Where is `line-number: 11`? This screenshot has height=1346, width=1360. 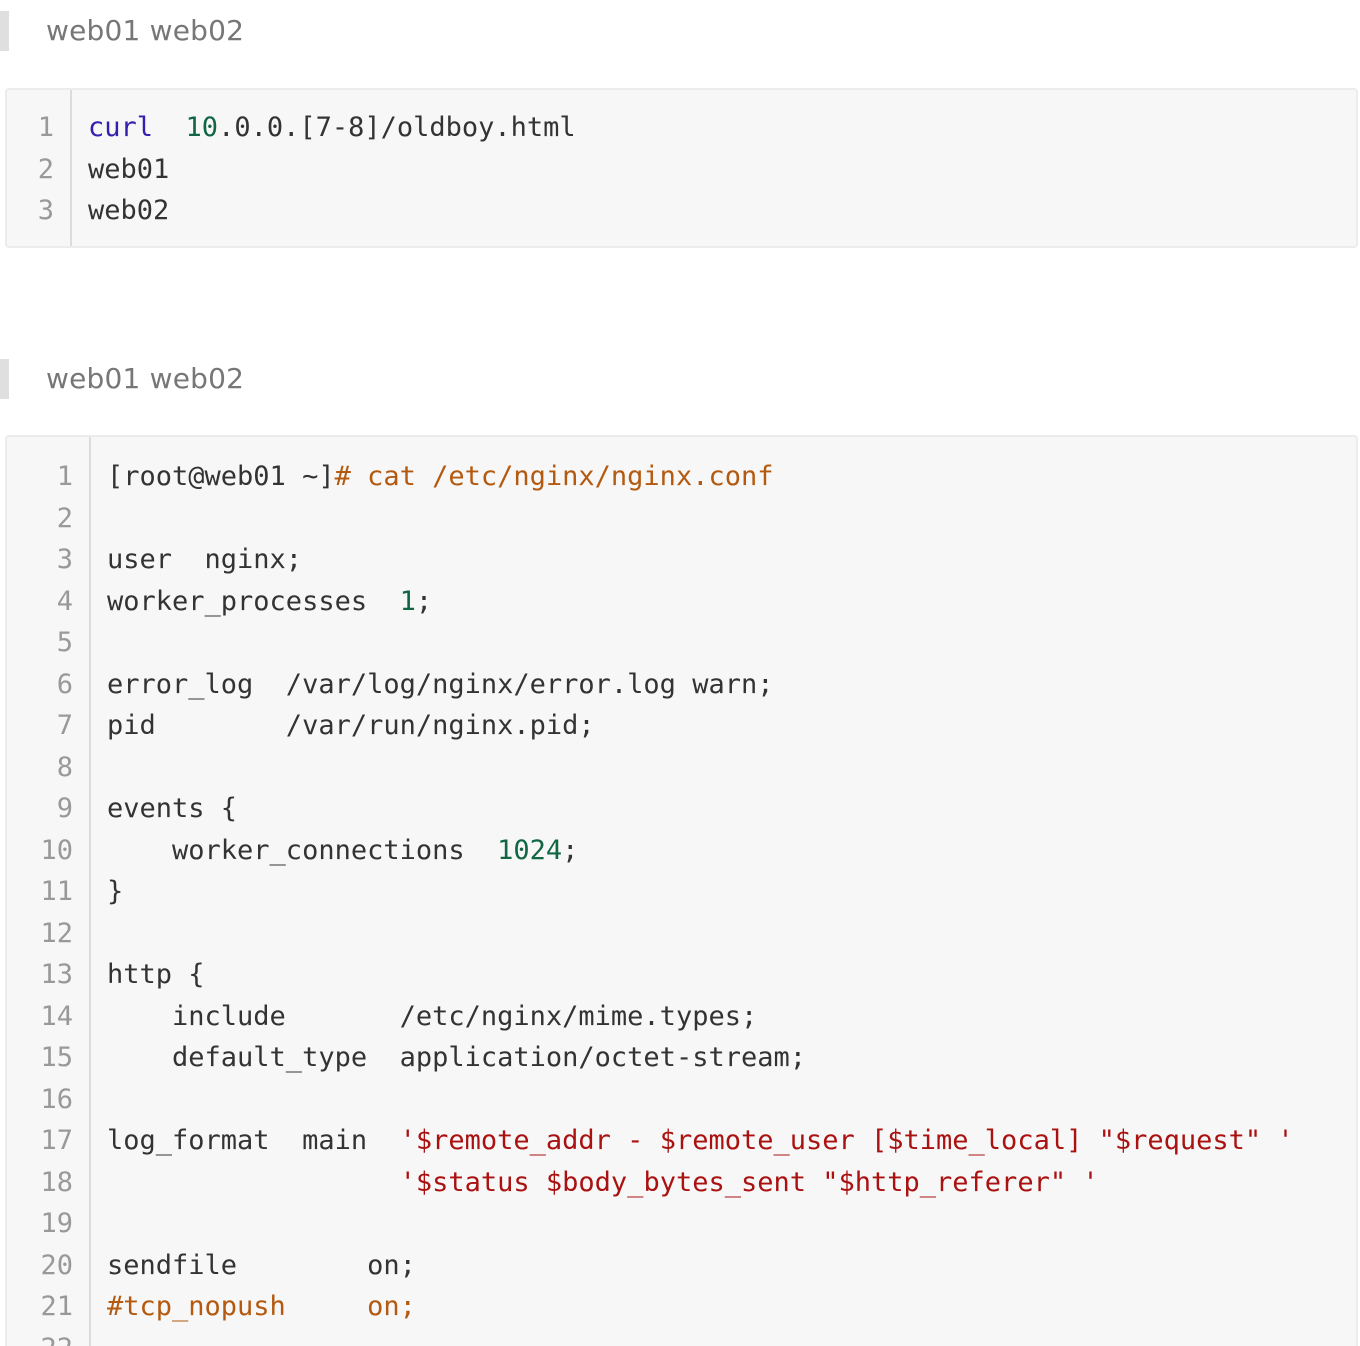
line-number: 11 is located at coordinates (56, 891).